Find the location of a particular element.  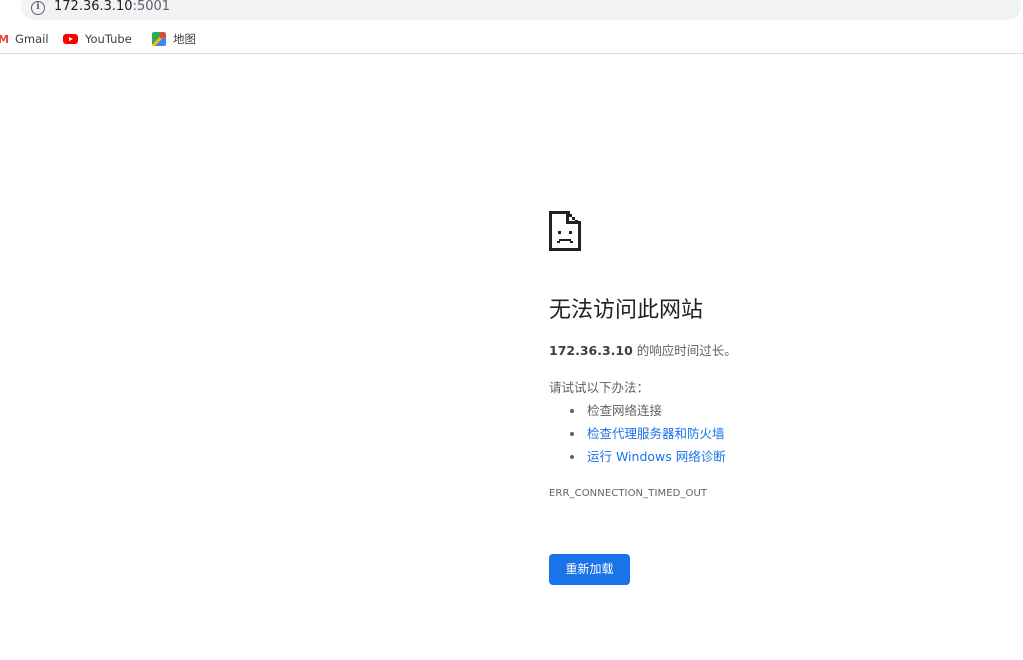

suggestion-check-proxy: 检查代理服务器和防火墙 is located at coordinates (647, 437).